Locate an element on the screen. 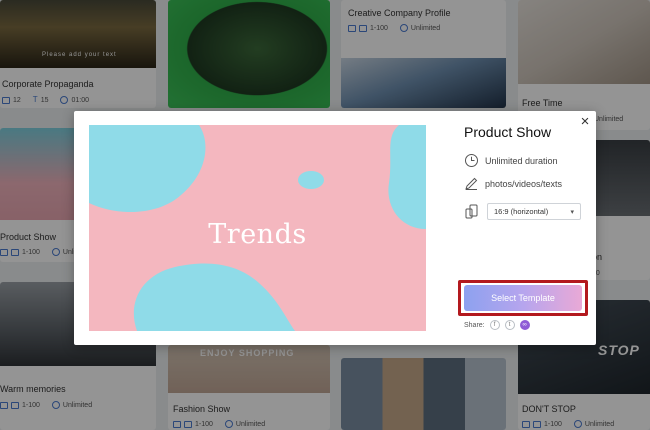  clock-icon is located at coordinates (471, 160).